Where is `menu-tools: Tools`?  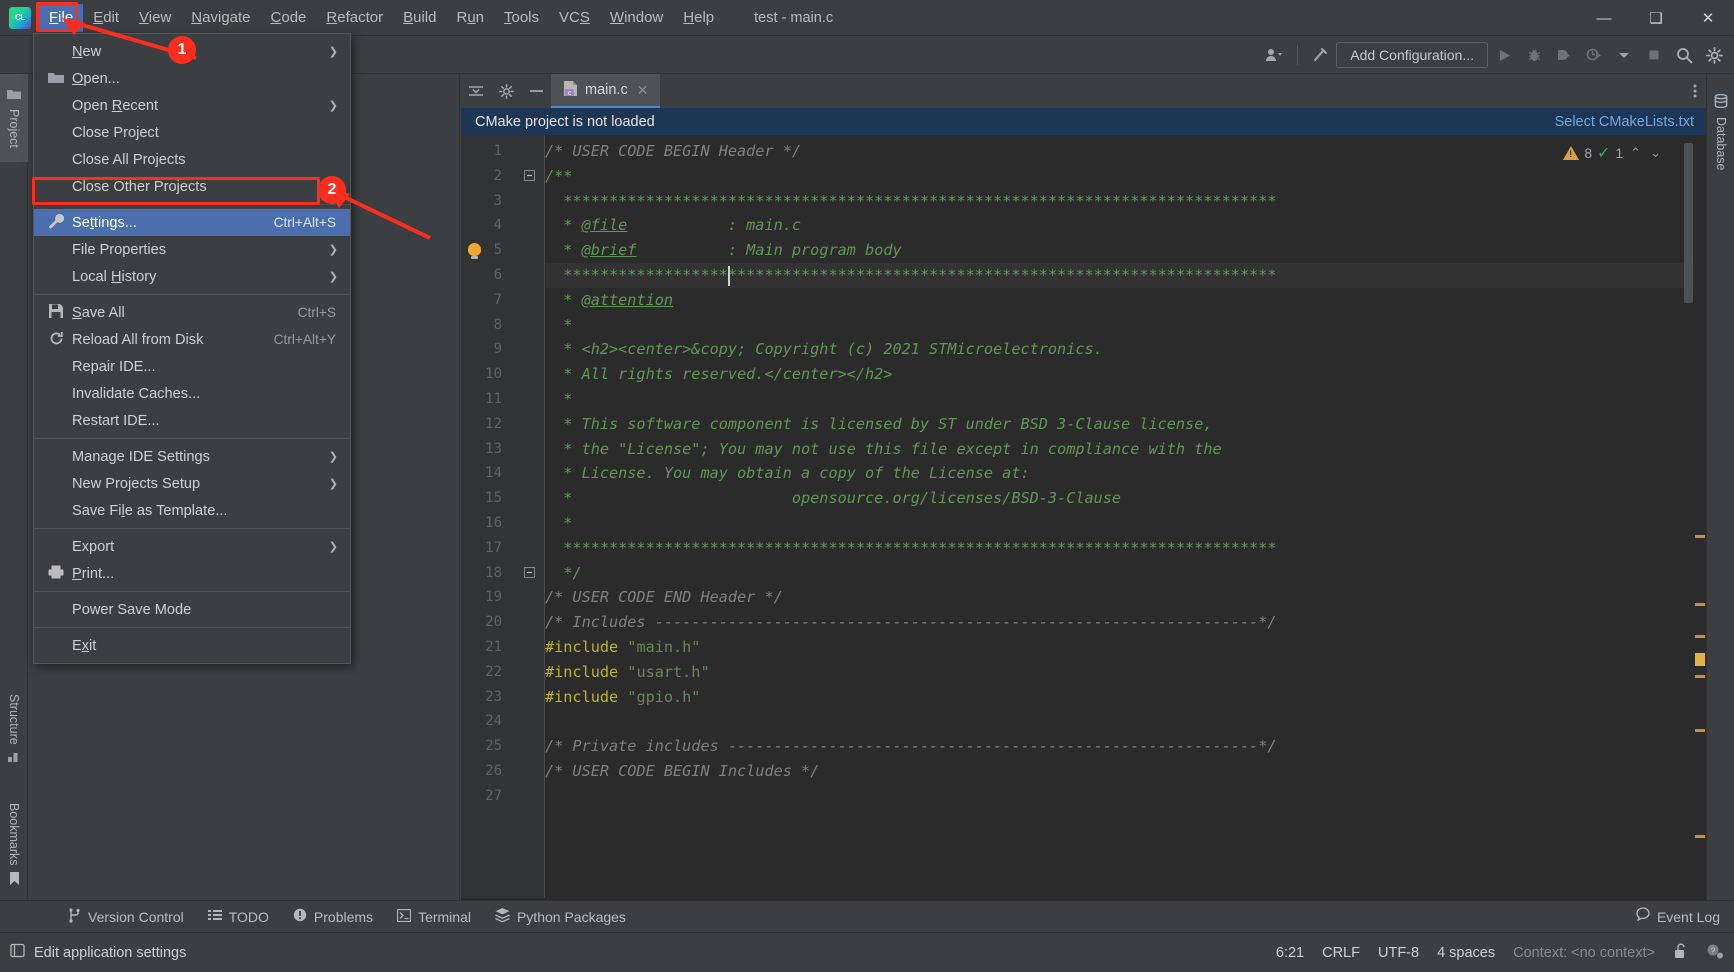 menu-tools: Tools is located at coordinates (521, 18).